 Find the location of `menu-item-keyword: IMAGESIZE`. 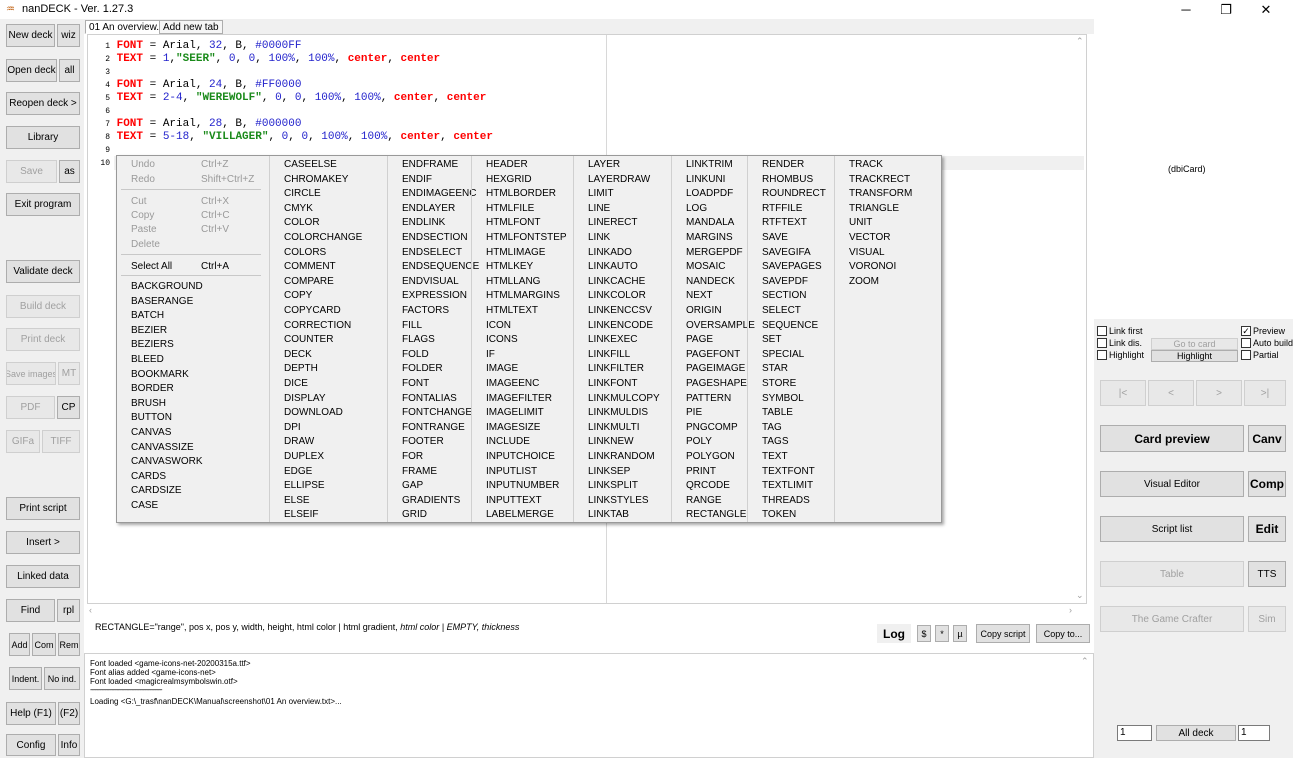

menu-item-keyword: IMAGESIZE is located at coordinates (513, 428).